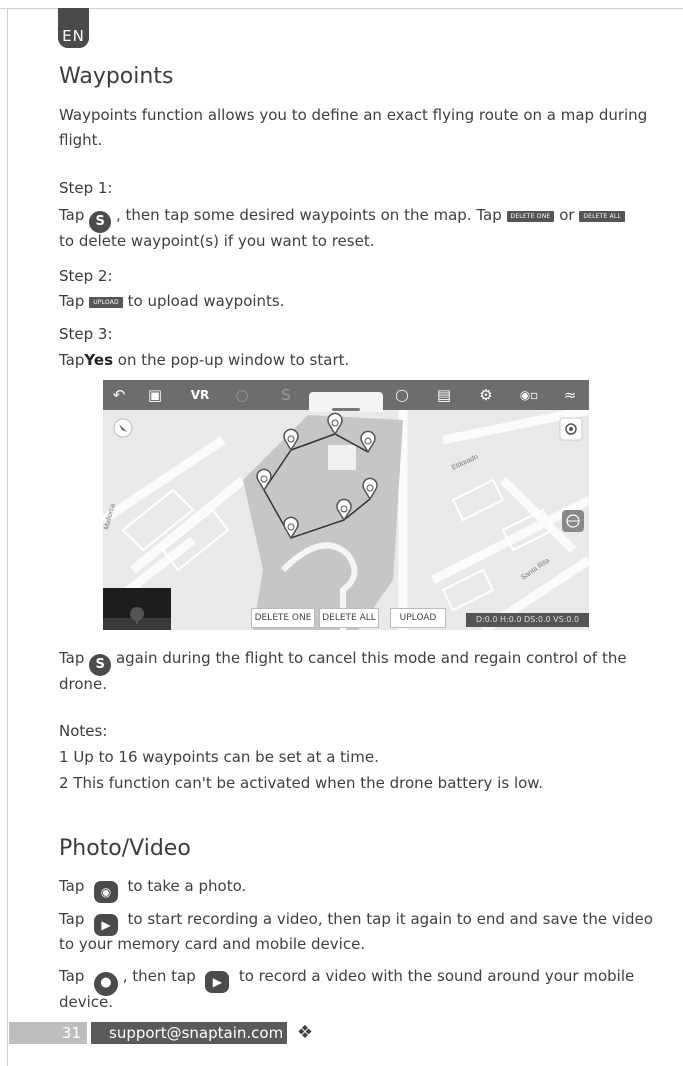 The height and width of the screenshot is (1066, 683). I want to click on step2-line: Tap UPLOAD to upload waypoints., so click(172, 301).